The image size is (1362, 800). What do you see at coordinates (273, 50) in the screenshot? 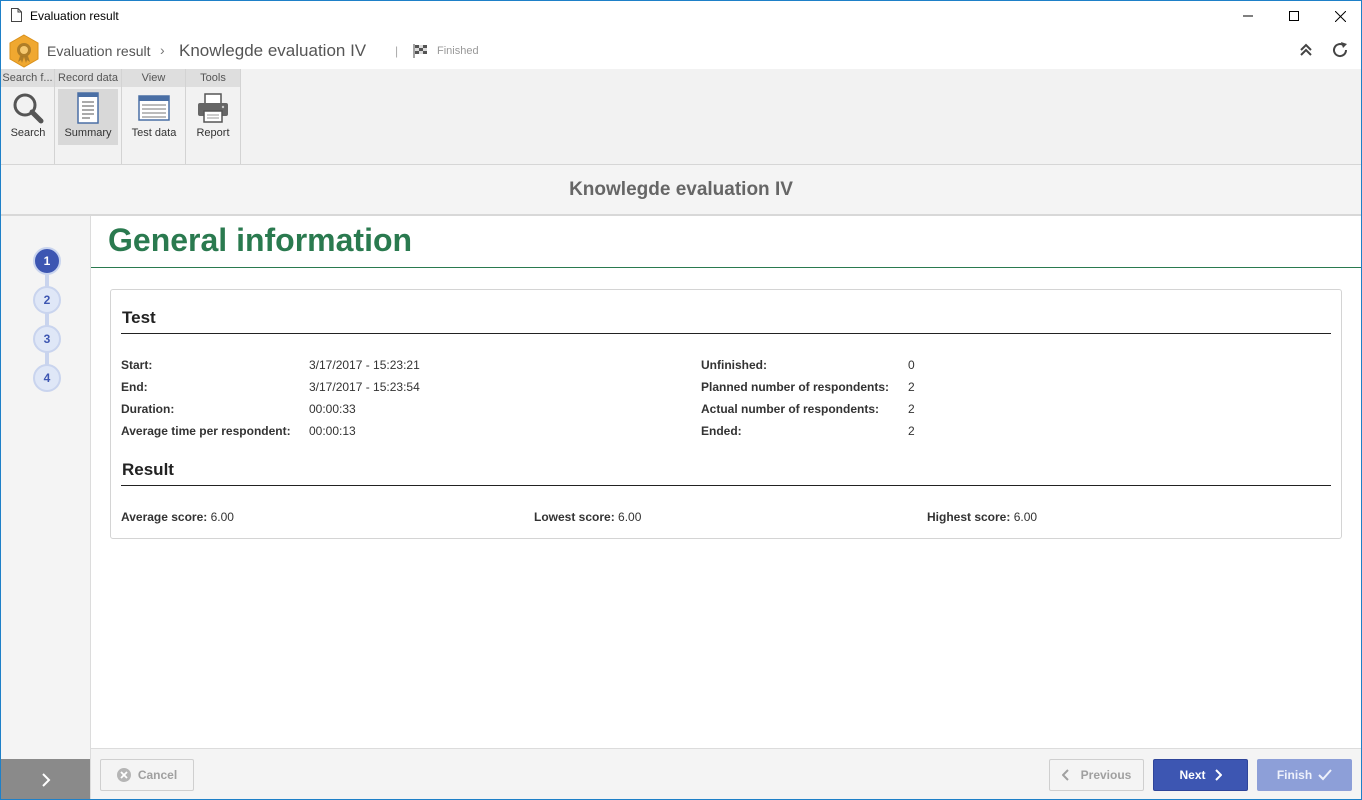
I see `breadcrumb-current: Knowlegde evaluation IV` at bounding box center [273, 50].